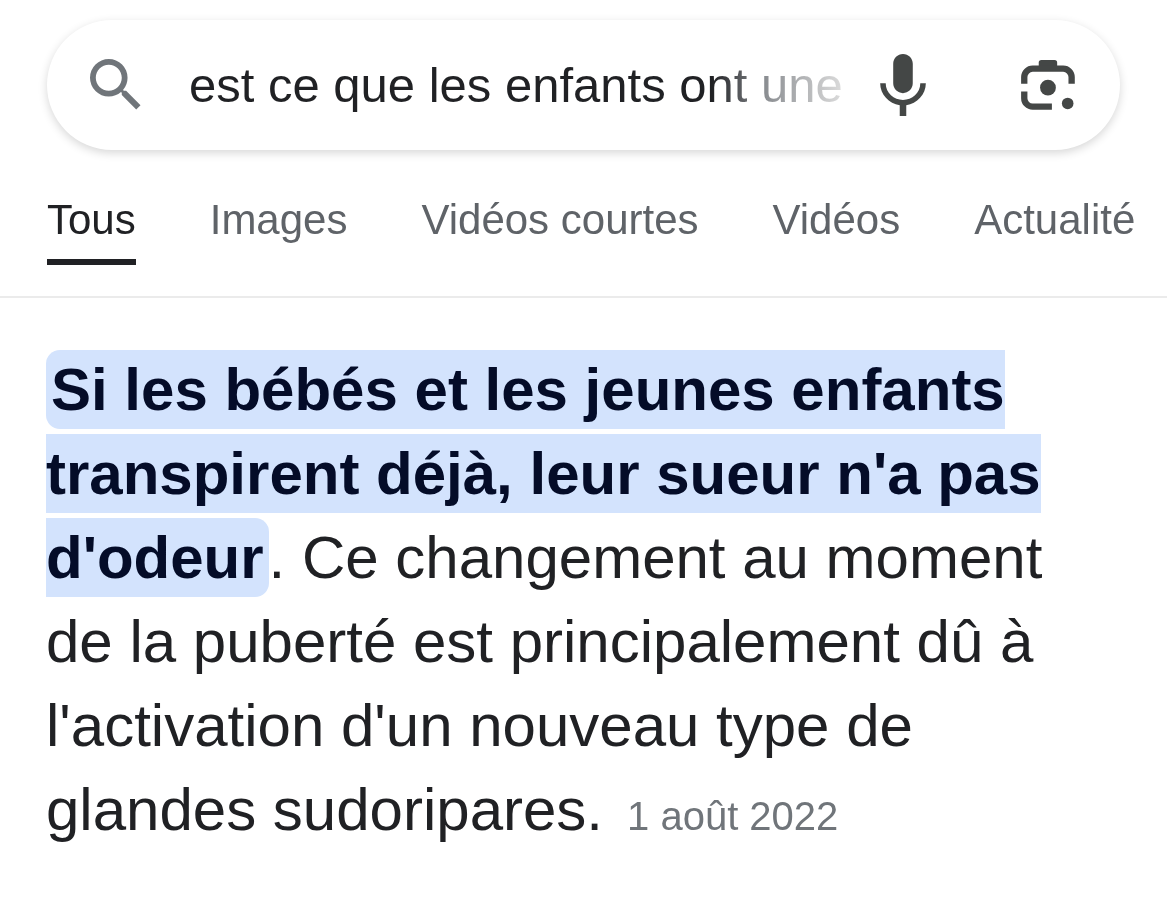 Image resolution: width=1167 pixels, height=901 pixels. What do you see at coordinates (91, 217) in the screenshot?
I see `search-tab: Tous` at bounding box center [91, 217].